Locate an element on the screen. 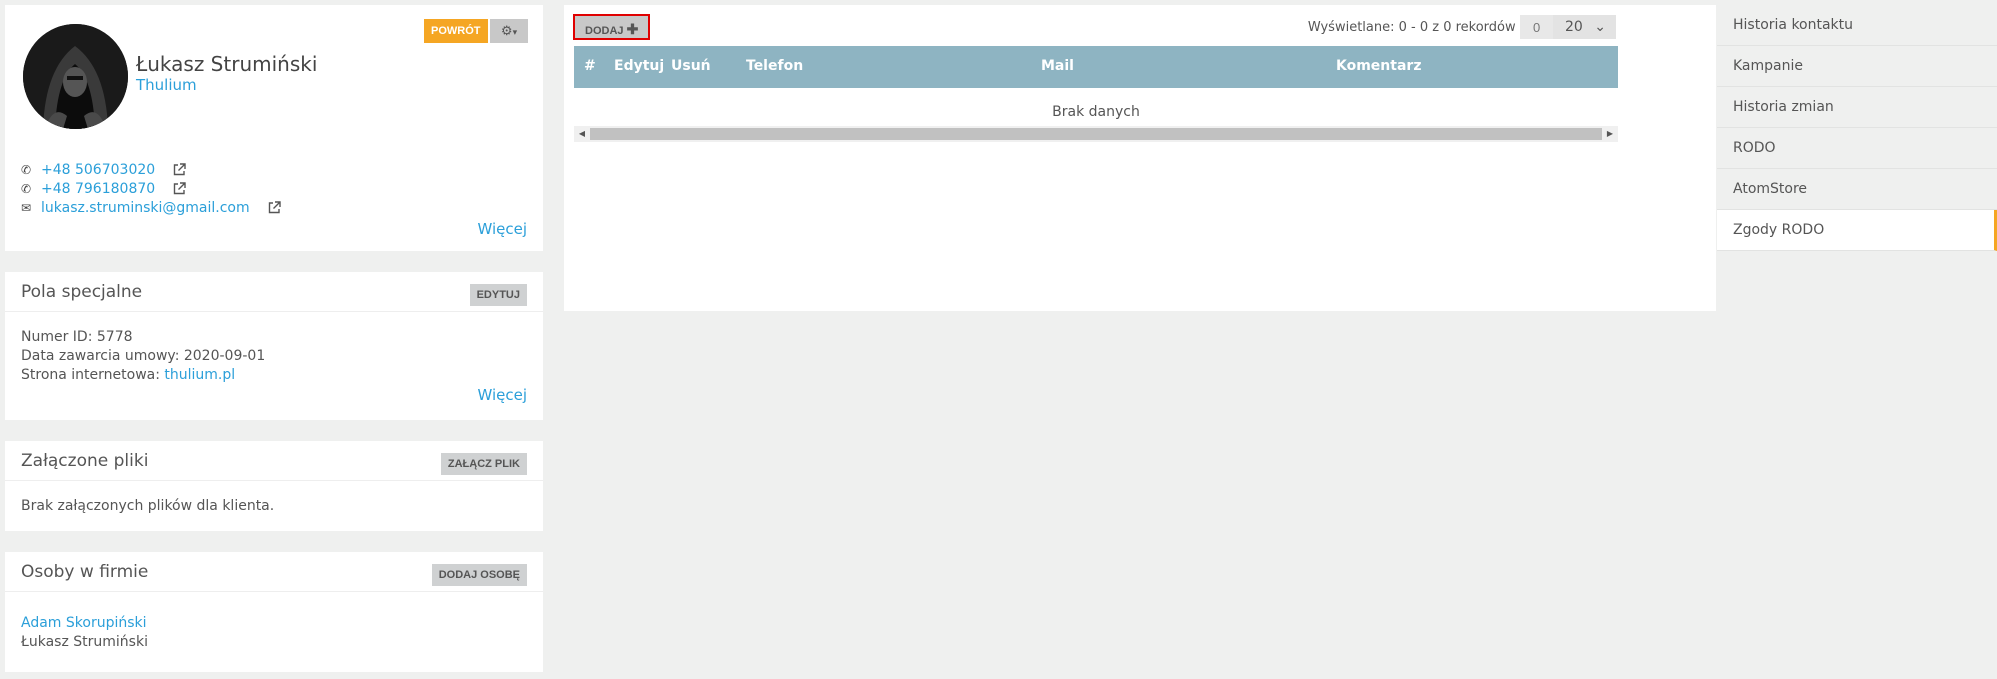  add-button: DODAJ ✚ is located at coordinates (612, 27).